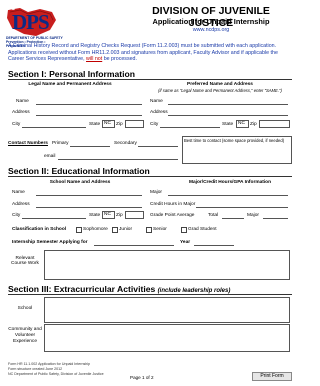 The height and width of the screenshot is (386, 320). I want to click on legal-heading: Legal Name and Permanent Address, so click(70, 84).